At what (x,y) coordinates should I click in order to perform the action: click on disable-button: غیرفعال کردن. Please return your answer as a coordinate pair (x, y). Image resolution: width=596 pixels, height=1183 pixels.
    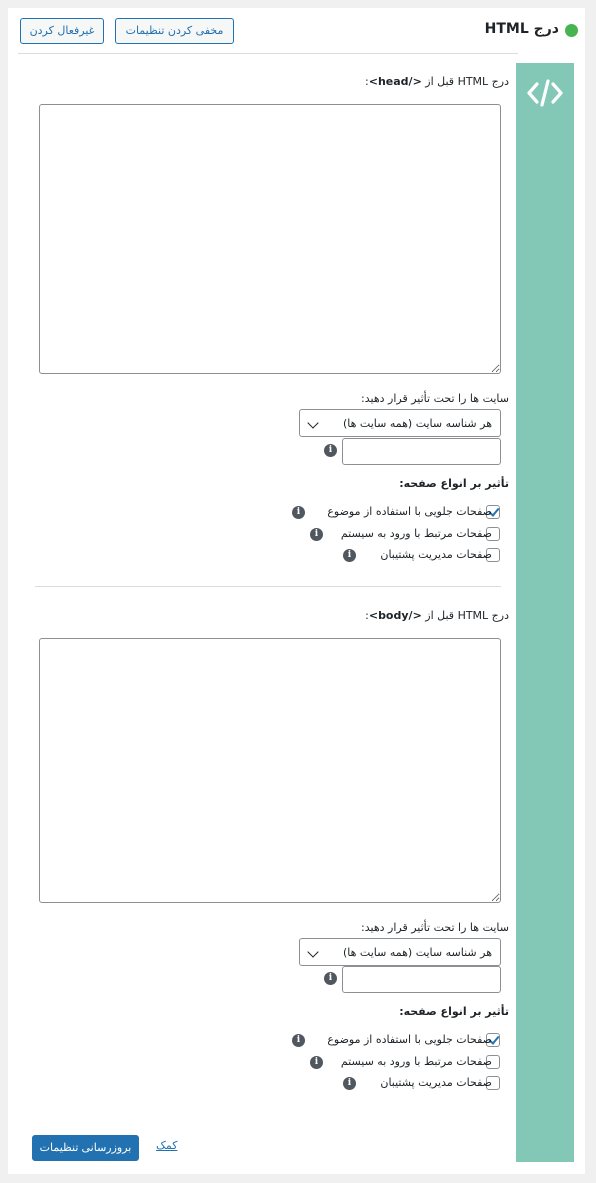
    Looking at the image, I should click on (62, 31).